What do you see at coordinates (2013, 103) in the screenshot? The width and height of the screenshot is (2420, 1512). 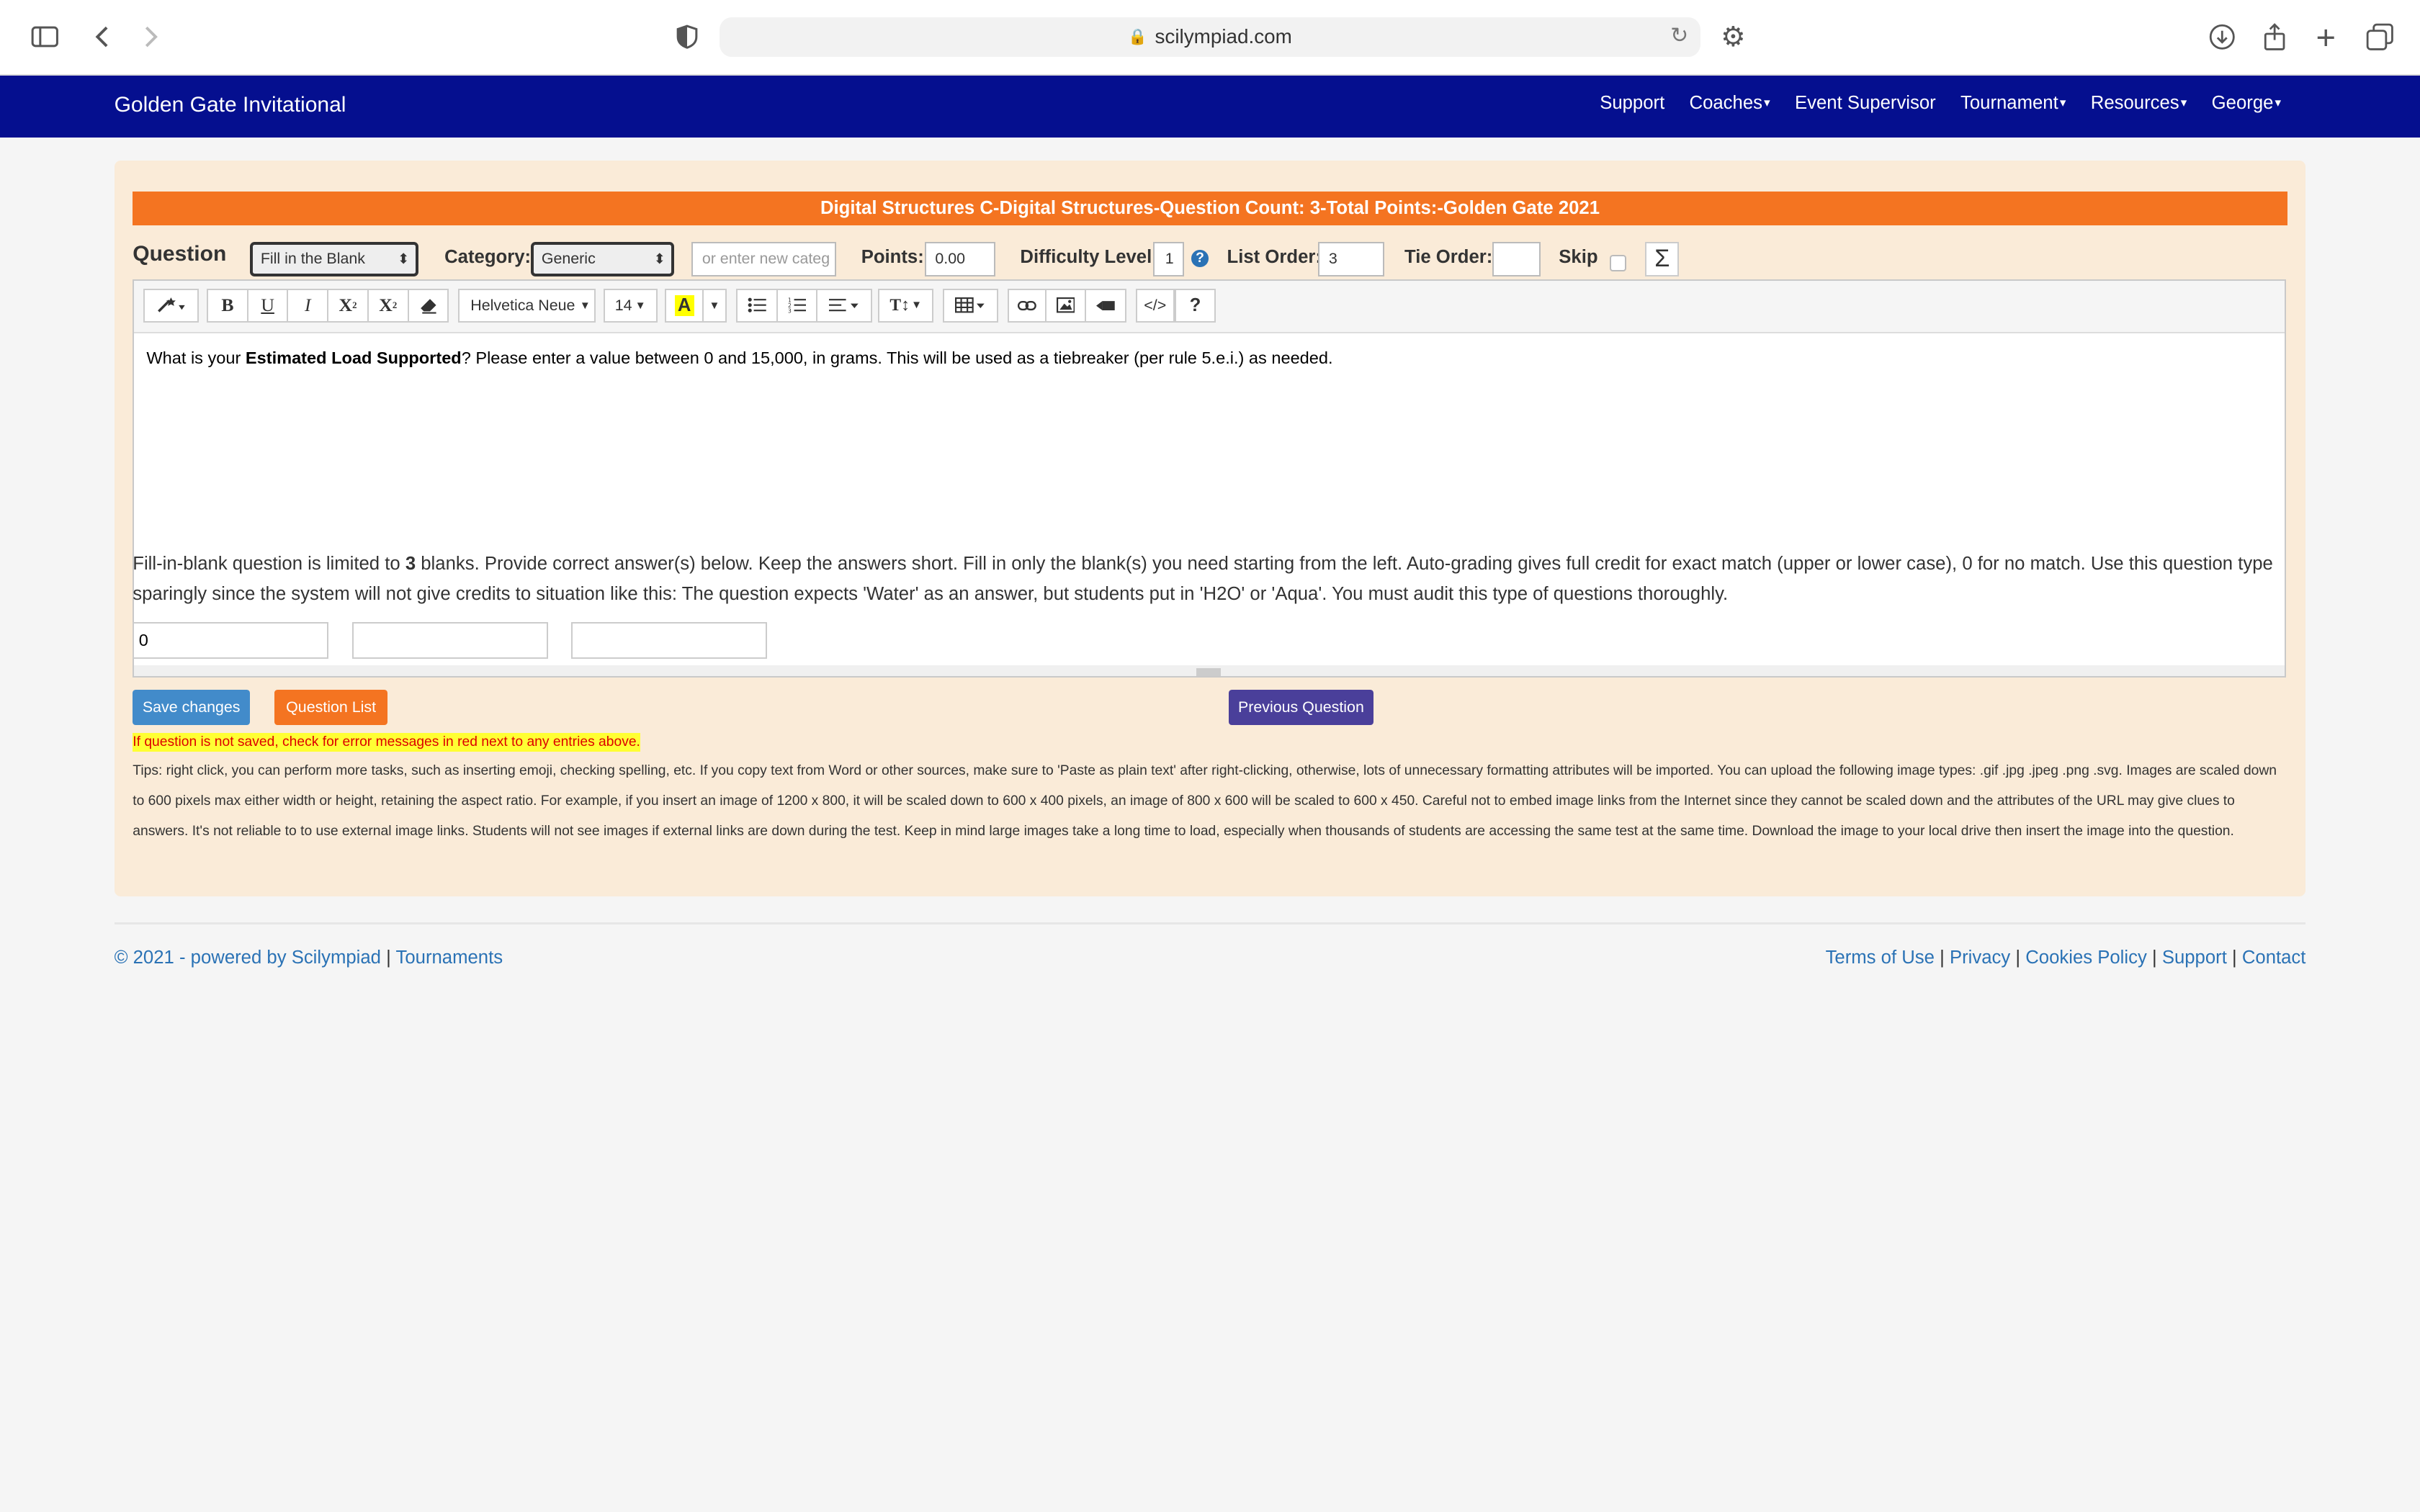 I see `nav-tournament-dropdown: Tournament` at bounding box center [2013, 103].